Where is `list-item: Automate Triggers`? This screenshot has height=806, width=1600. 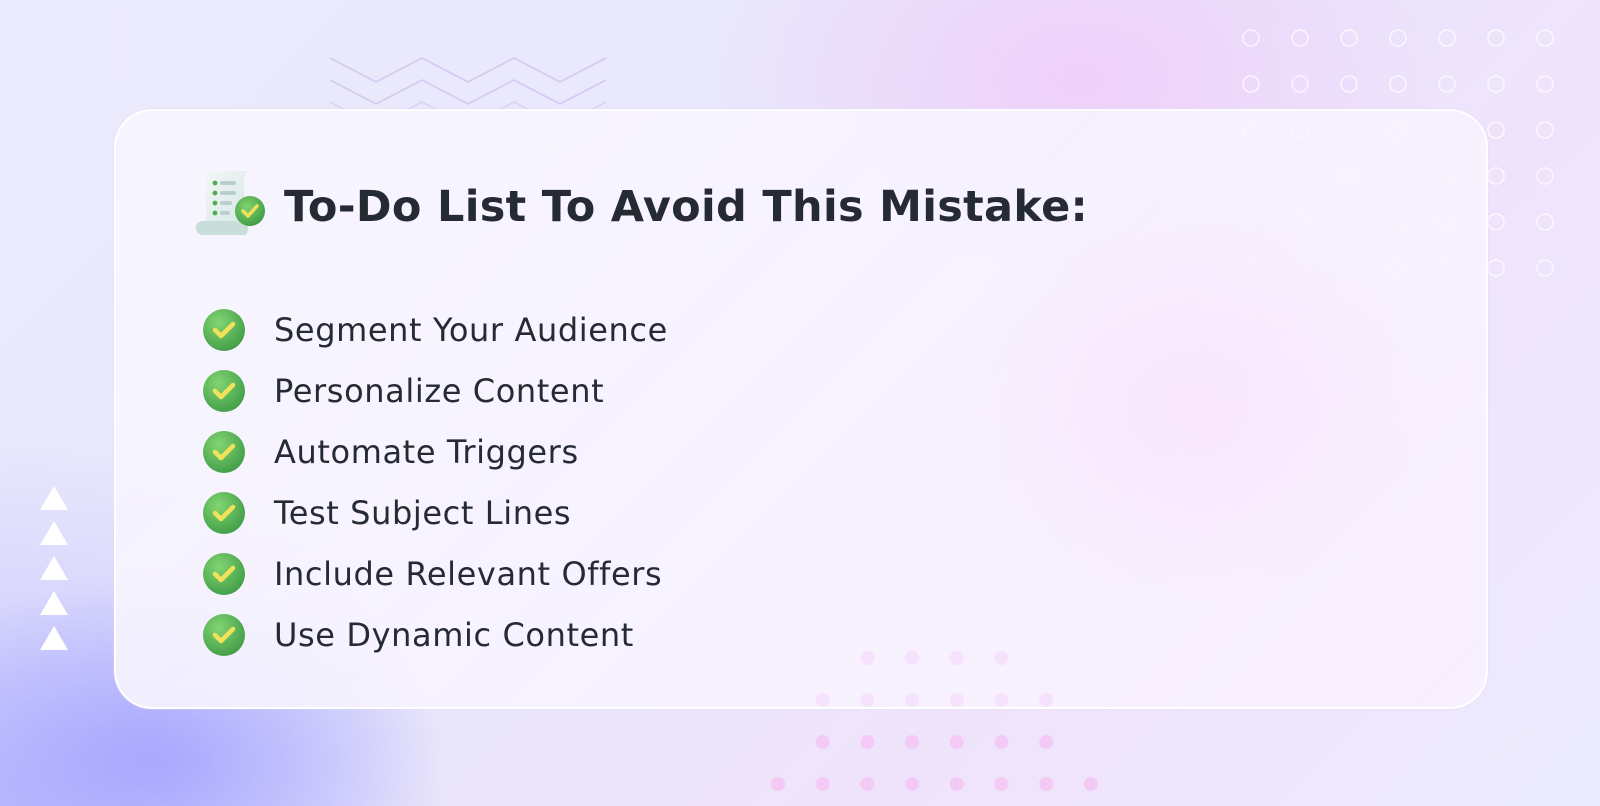 list-item: Automate Triggers is located at coordinates (435, 451).